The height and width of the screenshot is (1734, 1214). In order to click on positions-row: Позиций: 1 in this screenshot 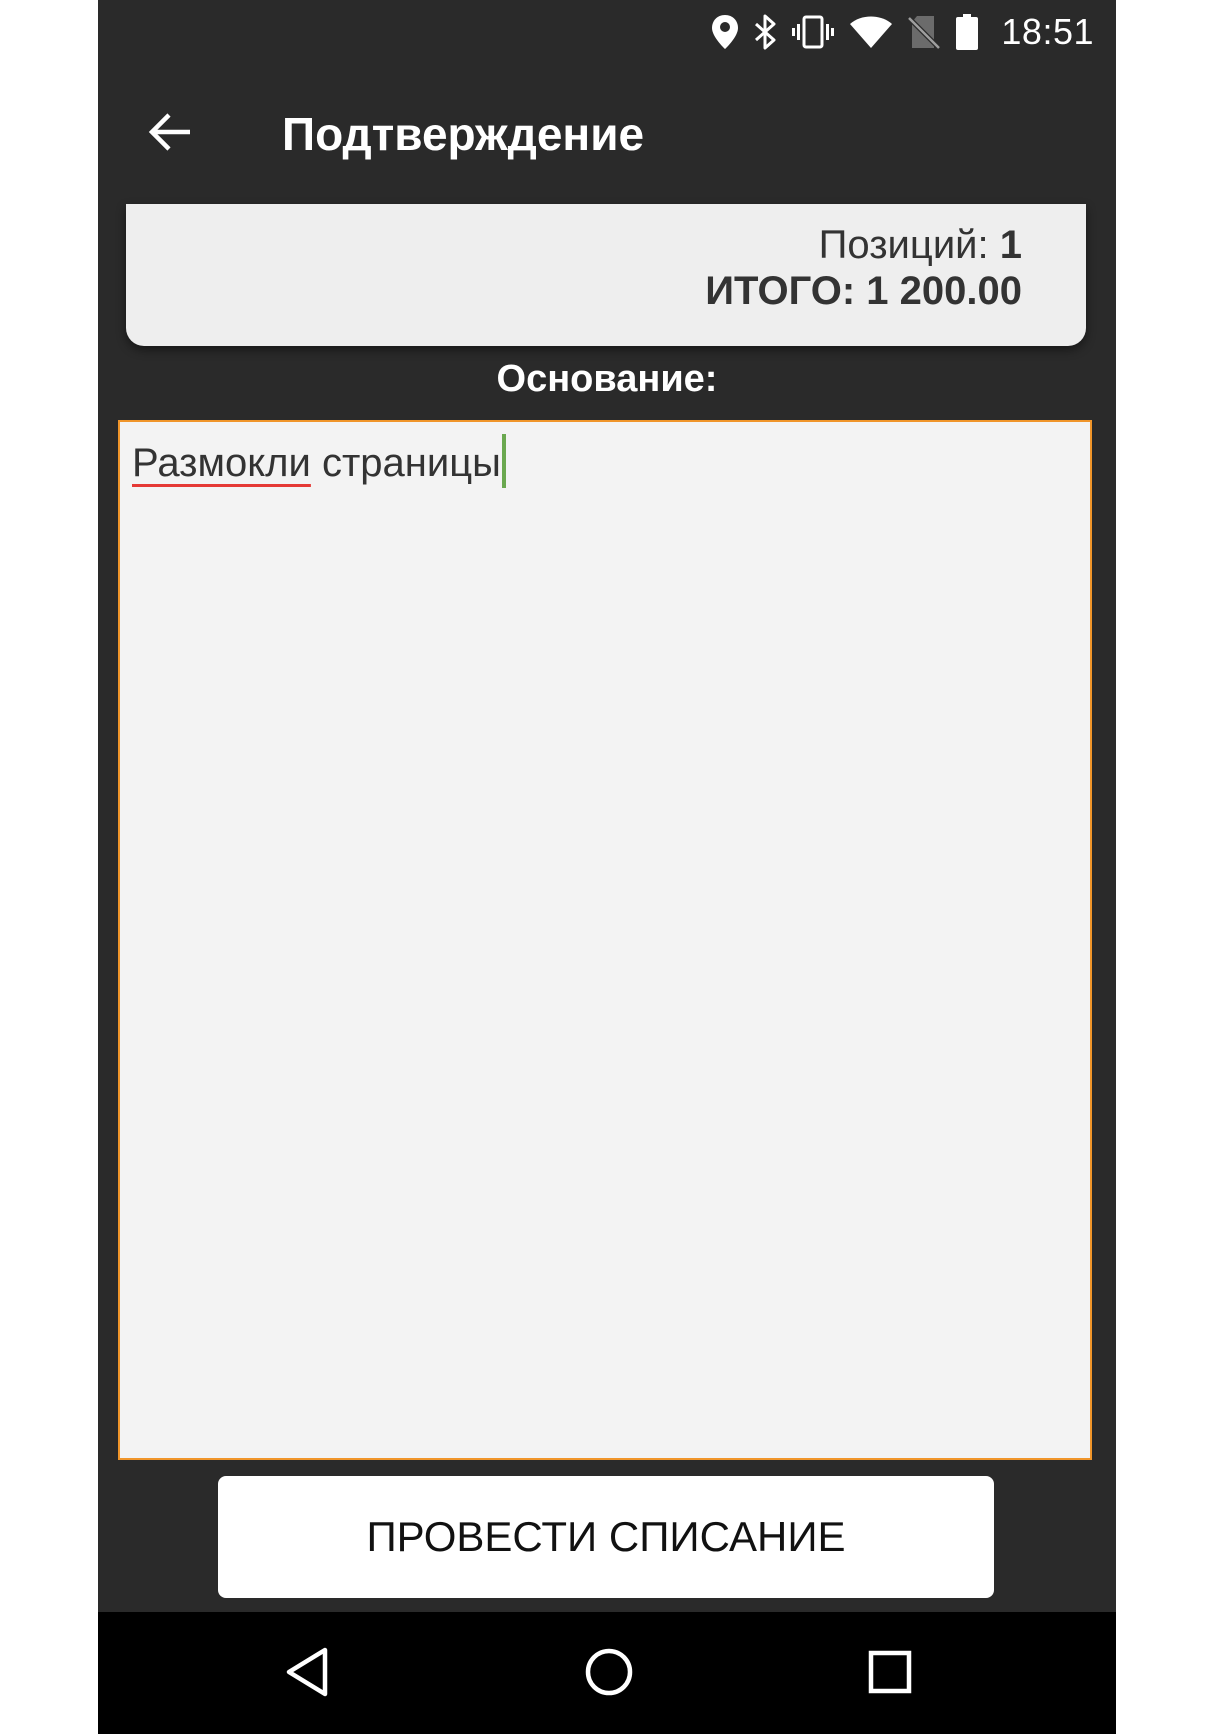, I will do `click(863, 245)`.